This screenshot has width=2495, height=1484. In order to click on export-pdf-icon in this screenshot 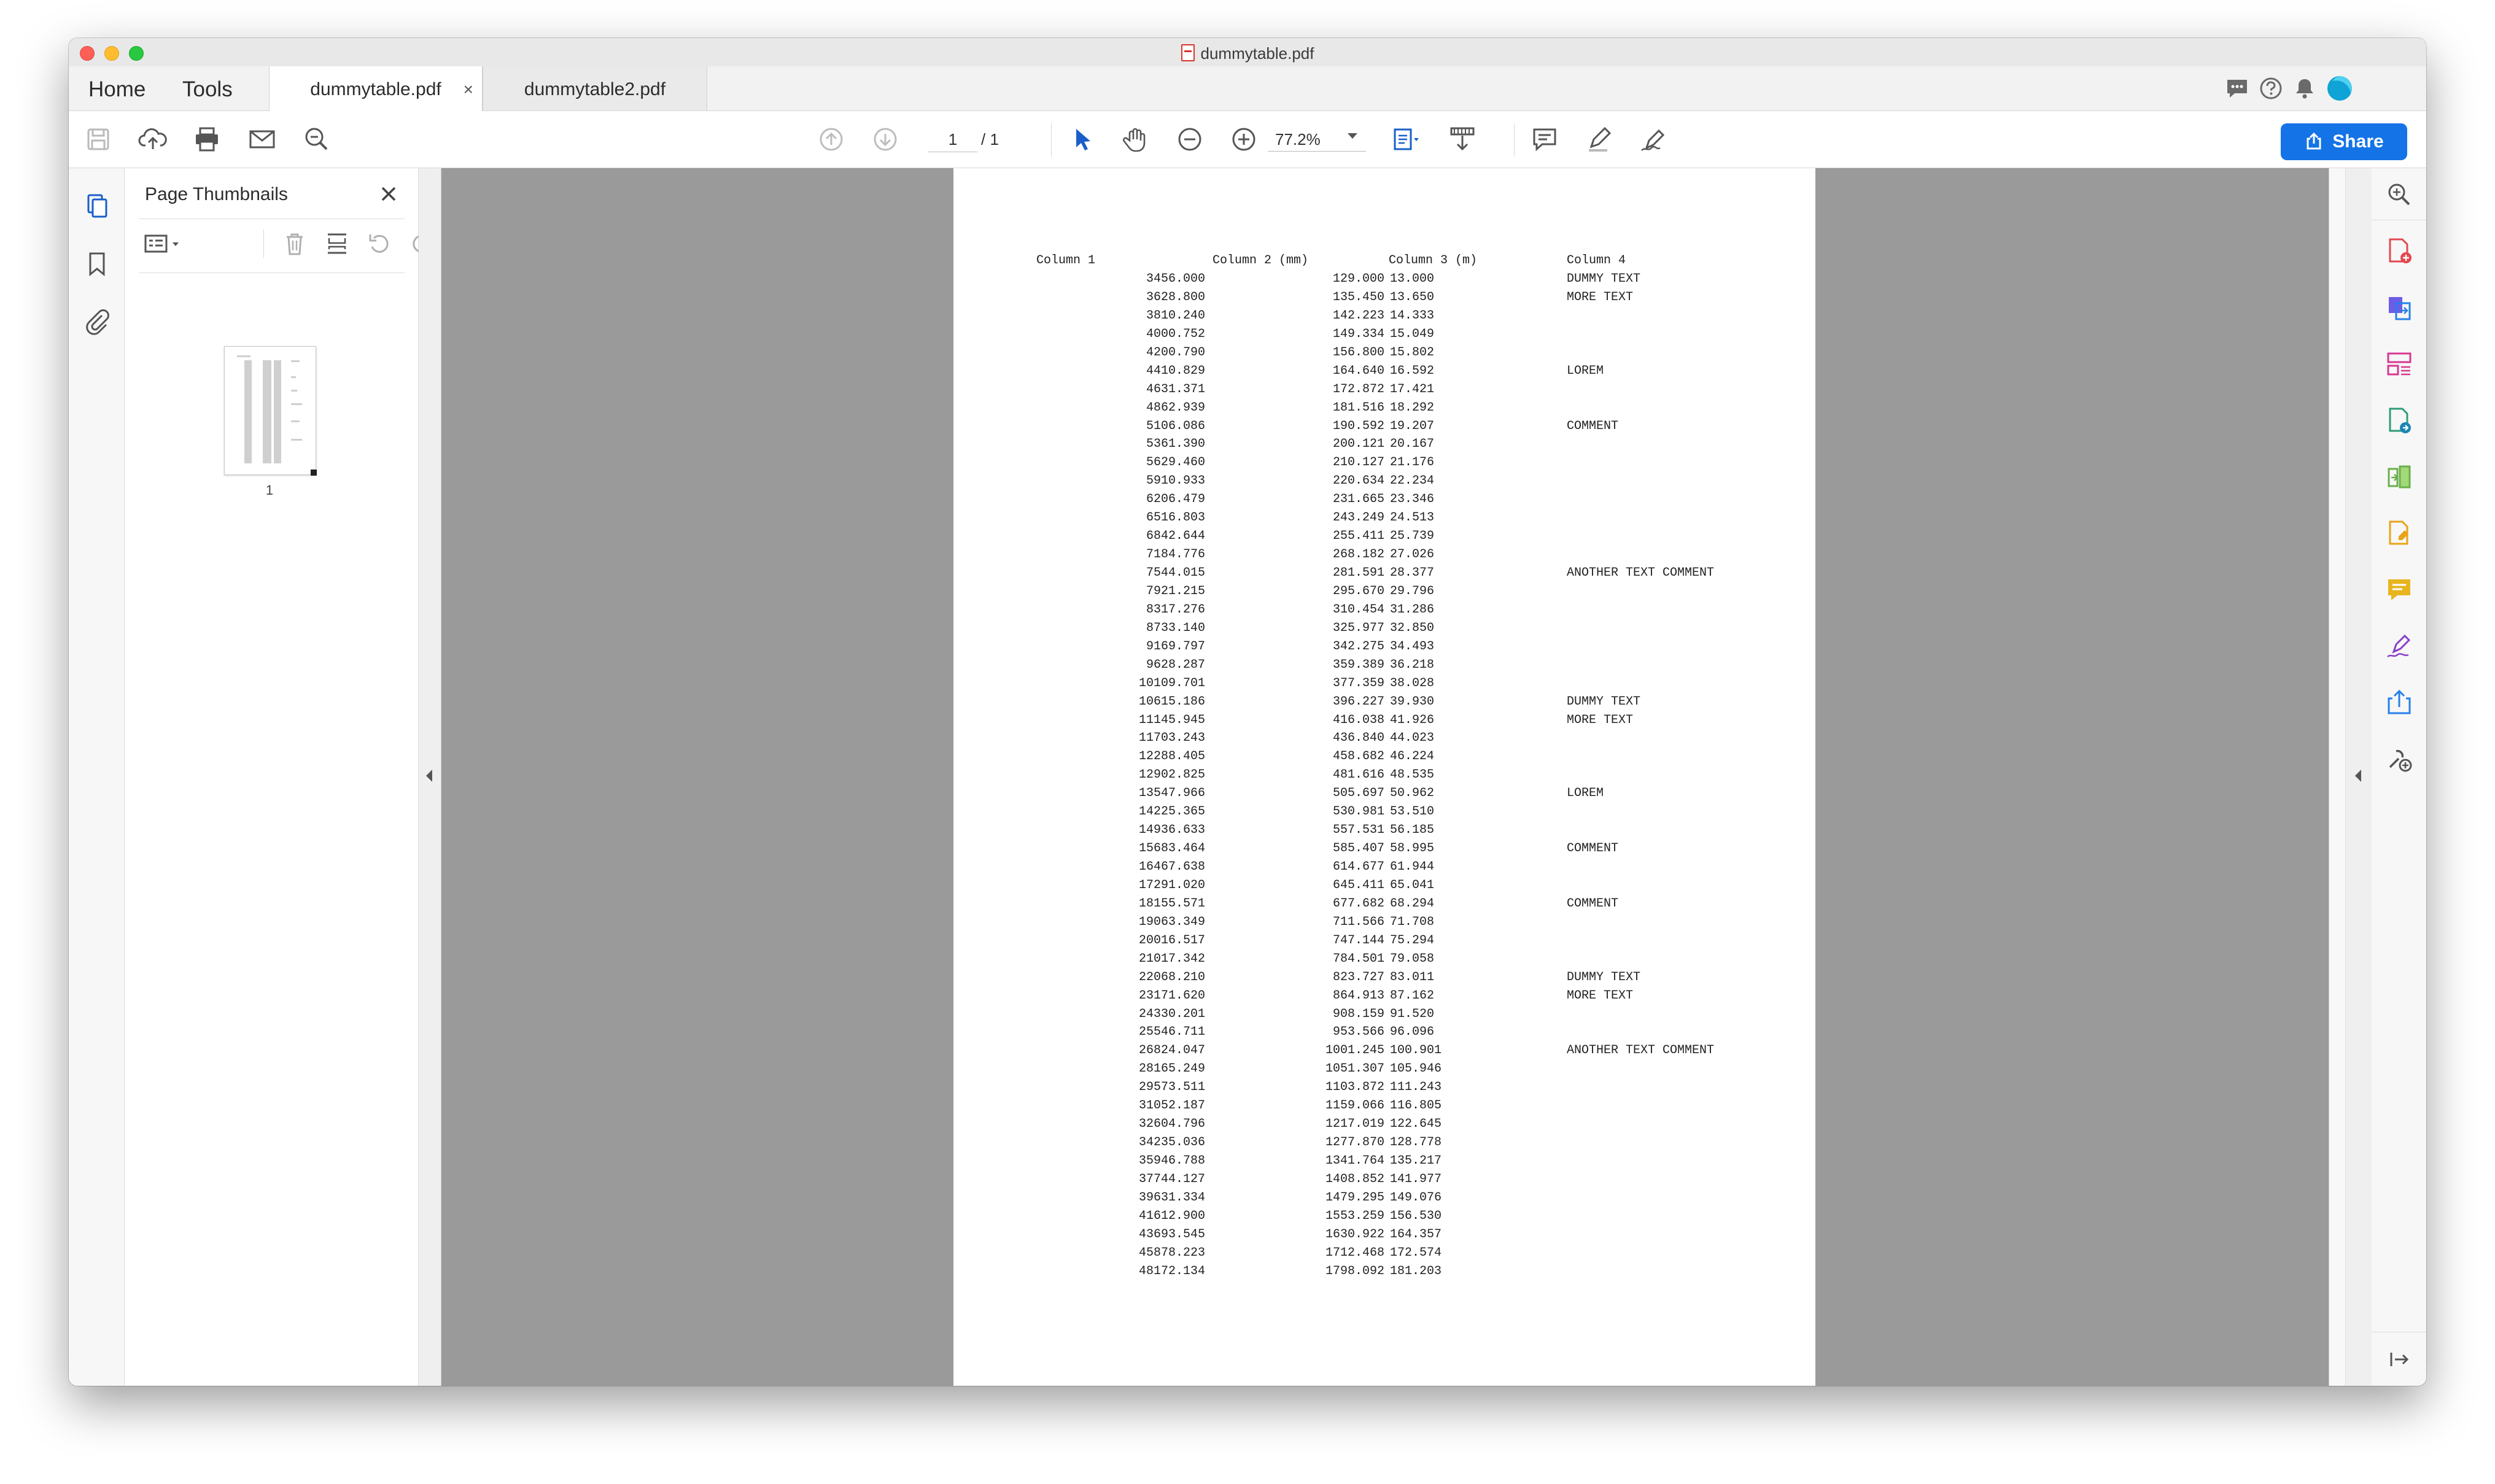, I will do `click(2399, 307)`.